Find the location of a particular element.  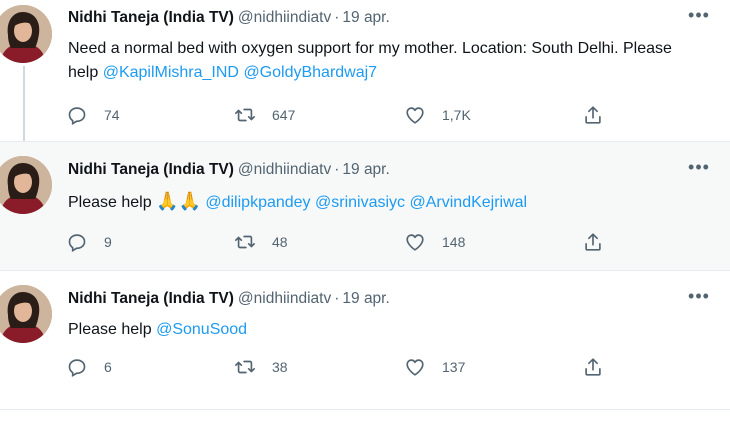

tweet-actions: 9 48 148 is located at coordinates (346, 242).